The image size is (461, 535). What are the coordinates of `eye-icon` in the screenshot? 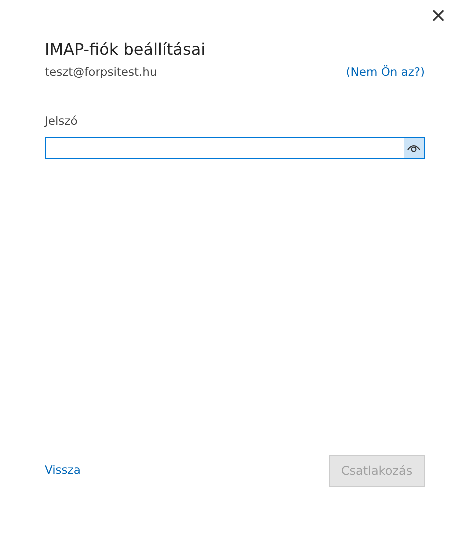 It's located at (414, 147).